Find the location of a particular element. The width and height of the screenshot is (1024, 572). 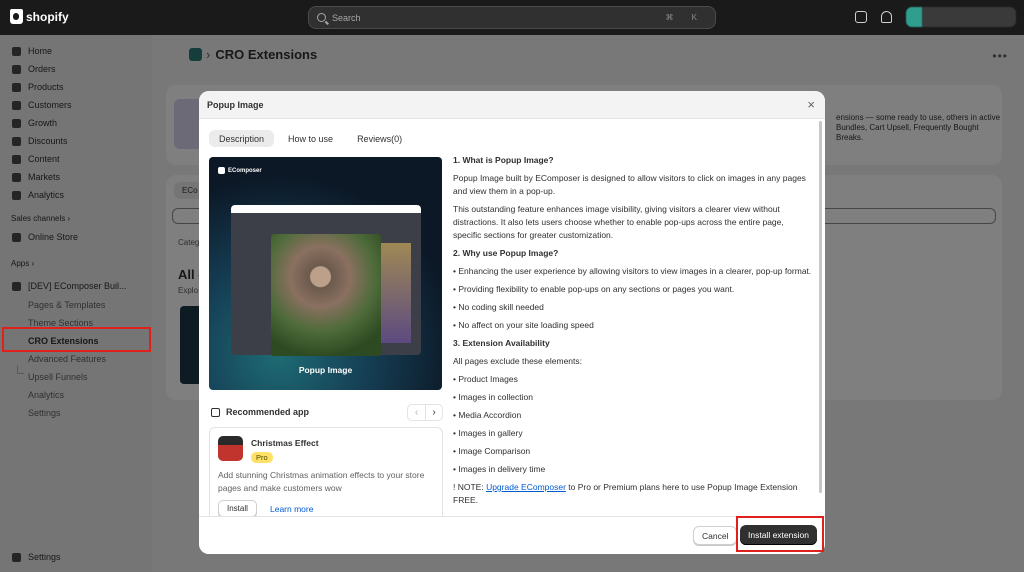

hero-image: EComposer Popup Image is located at coordinates (325, 273).